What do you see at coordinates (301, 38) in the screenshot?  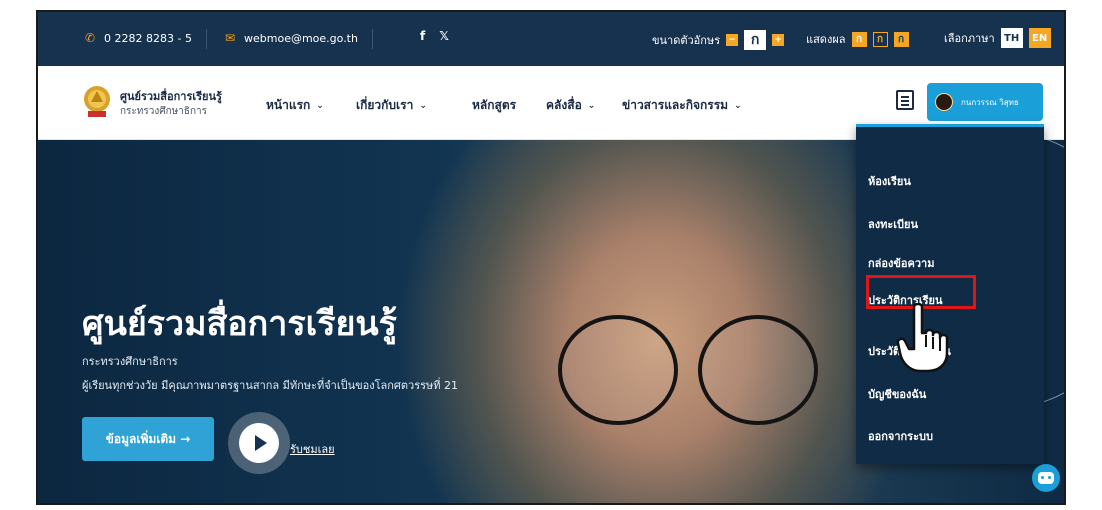 I see `email-address: webmoe@moe.go.th` at bounding box center [301, 38].